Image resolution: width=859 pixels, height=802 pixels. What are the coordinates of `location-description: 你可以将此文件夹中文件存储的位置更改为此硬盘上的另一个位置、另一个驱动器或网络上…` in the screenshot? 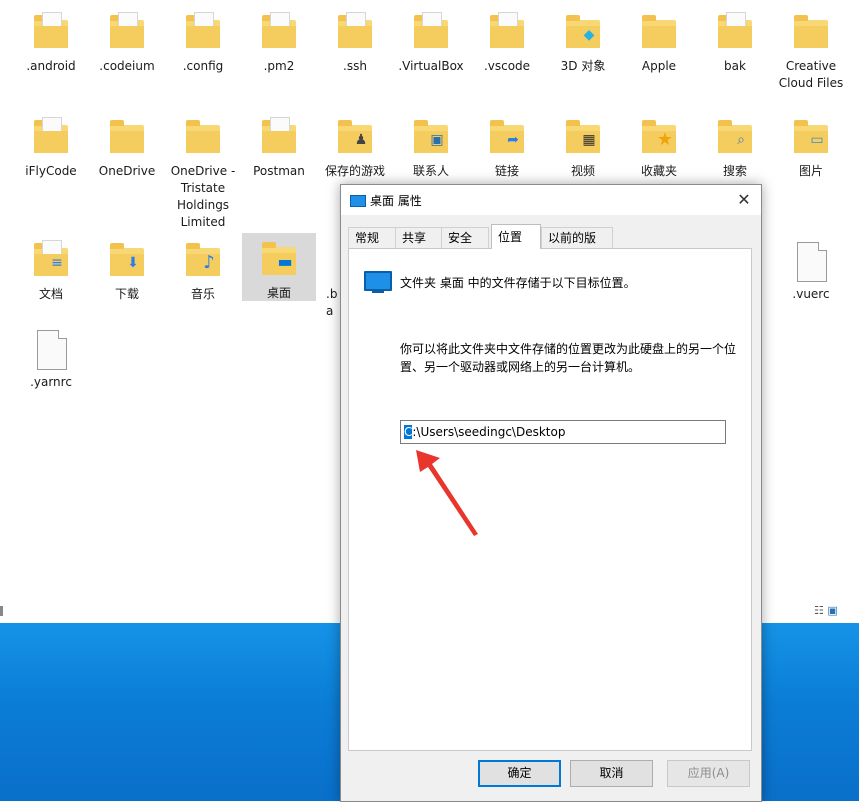 It's located at (568, 358).